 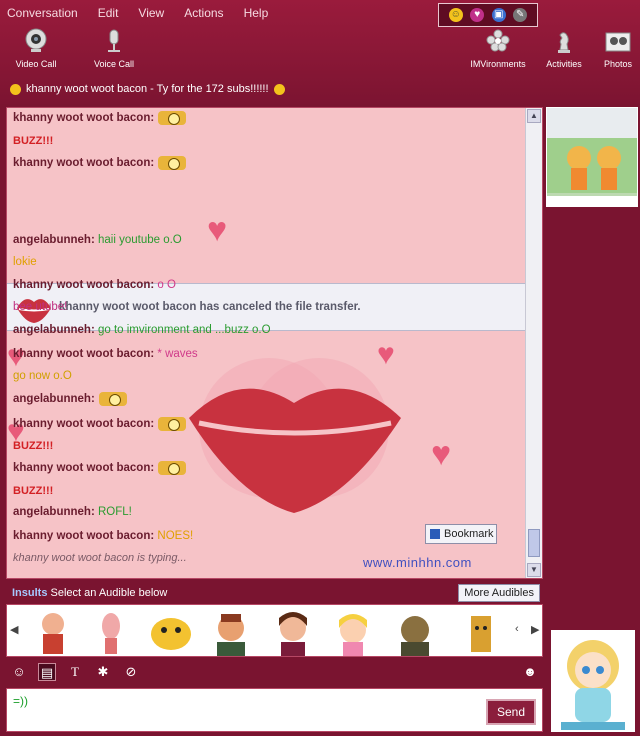 I want to click on more-audibles-button: More Audibles, so click(x=499, y=593).